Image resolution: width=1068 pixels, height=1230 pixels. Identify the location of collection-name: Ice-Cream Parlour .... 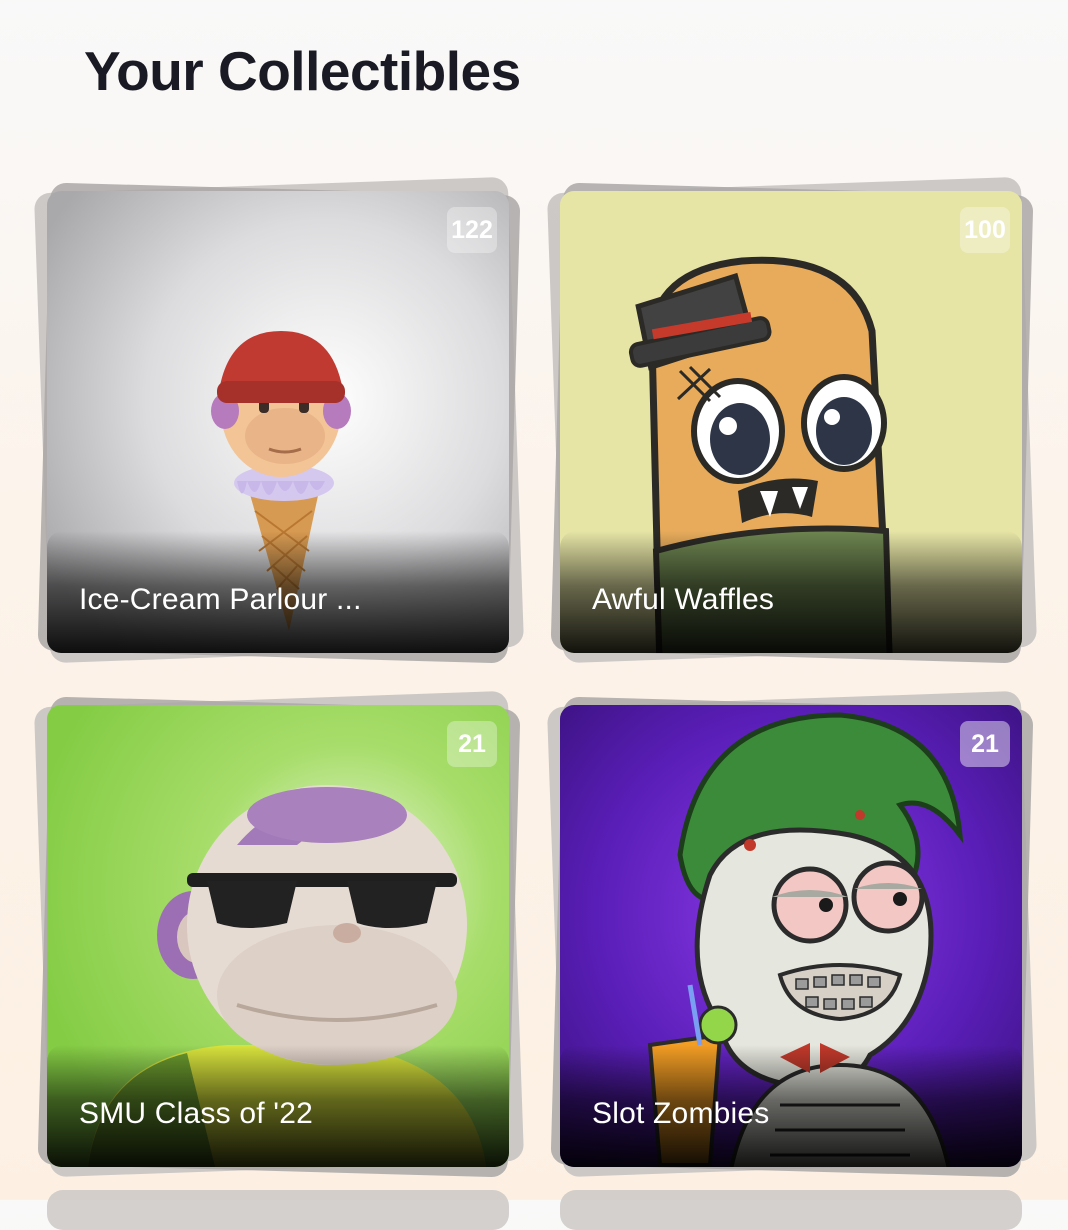
(220, 599).